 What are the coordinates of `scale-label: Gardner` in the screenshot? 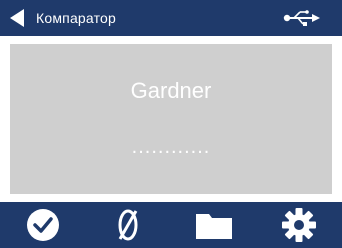 It's located at (171, 90).